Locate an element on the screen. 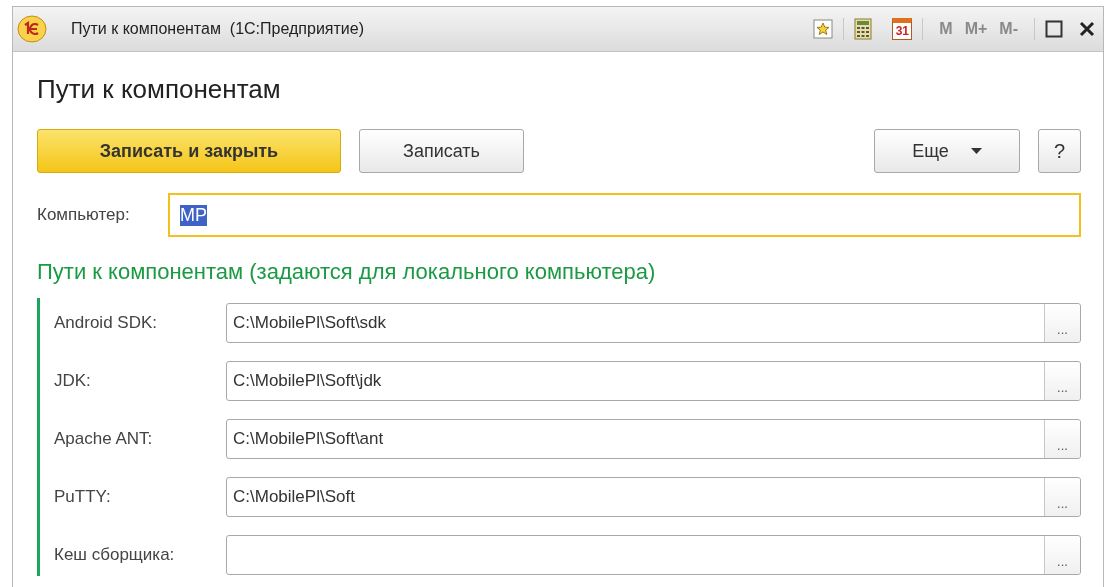  field-label: Компьютер: is located at coordinates (84, 215).